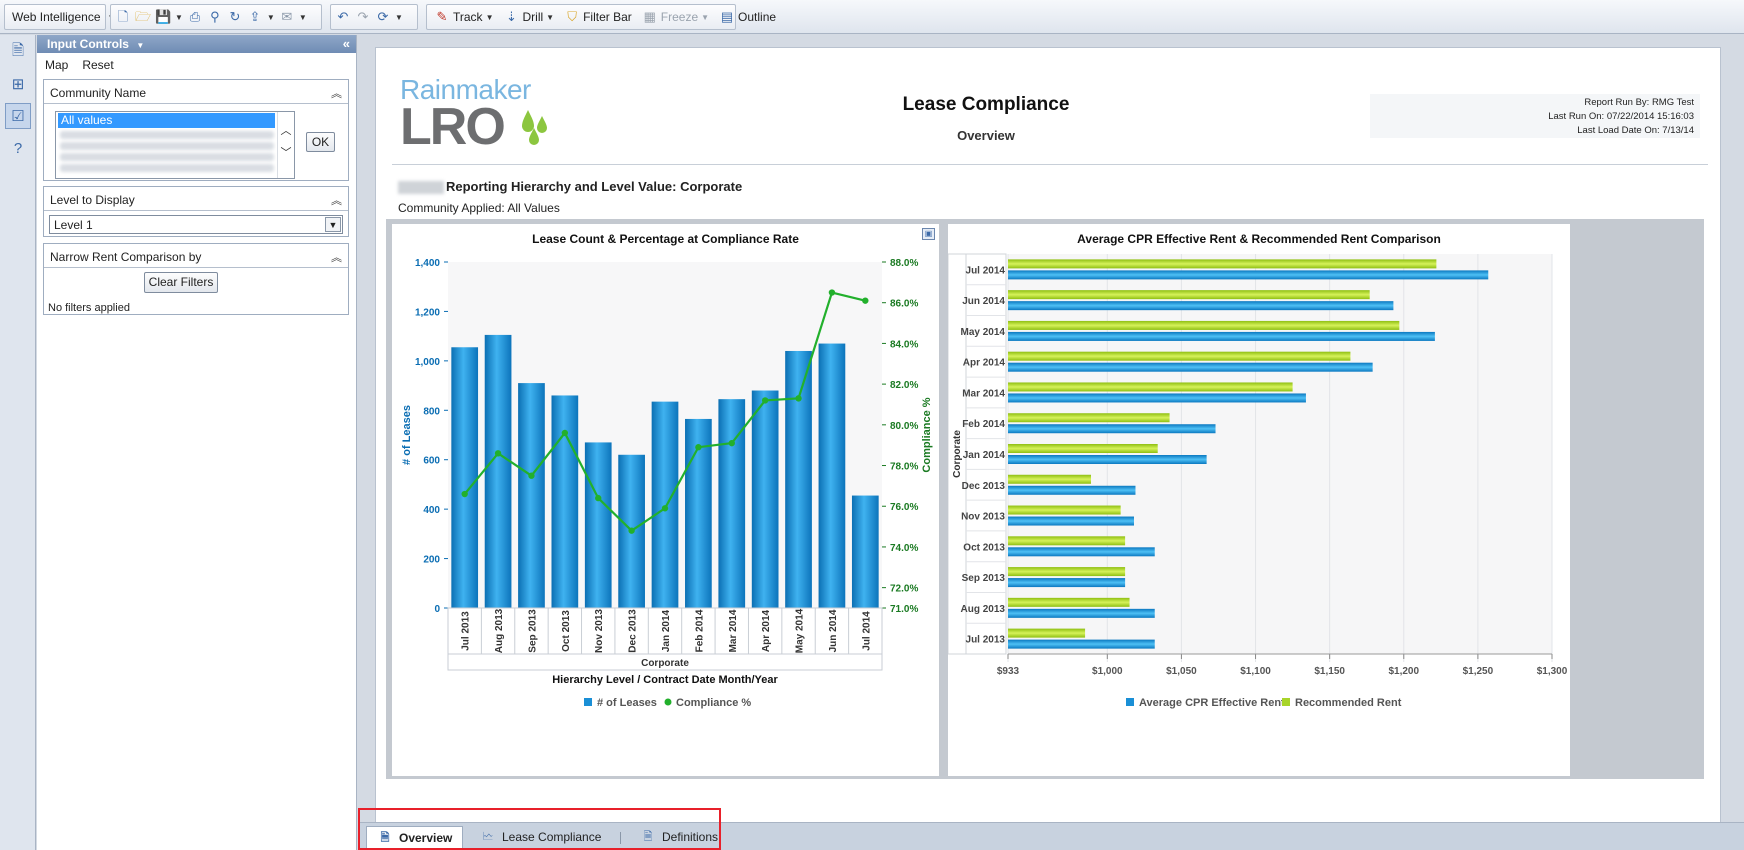  I want to click on tab-lease-compliance-label: Lease Compliance, so click(552, 837).